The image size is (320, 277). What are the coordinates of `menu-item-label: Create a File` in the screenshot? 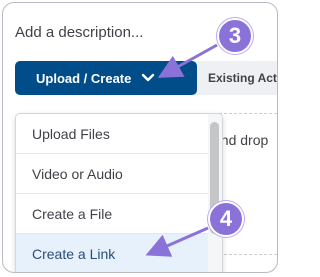 It's located at (72, 213).